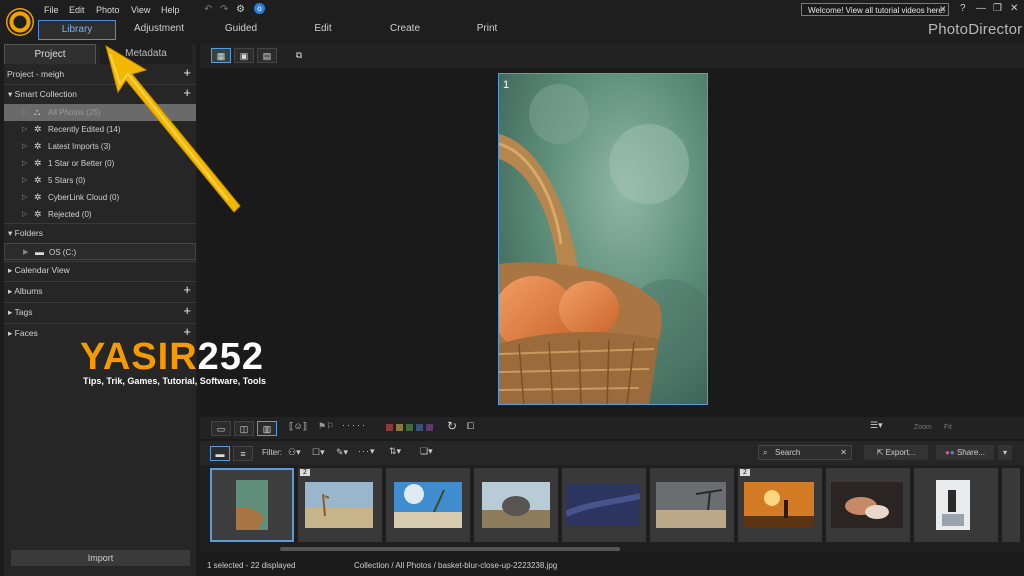 The height and width of the screenshot is (576, 1024). I want to click on undo-icon: ↶, so click(208, 9).